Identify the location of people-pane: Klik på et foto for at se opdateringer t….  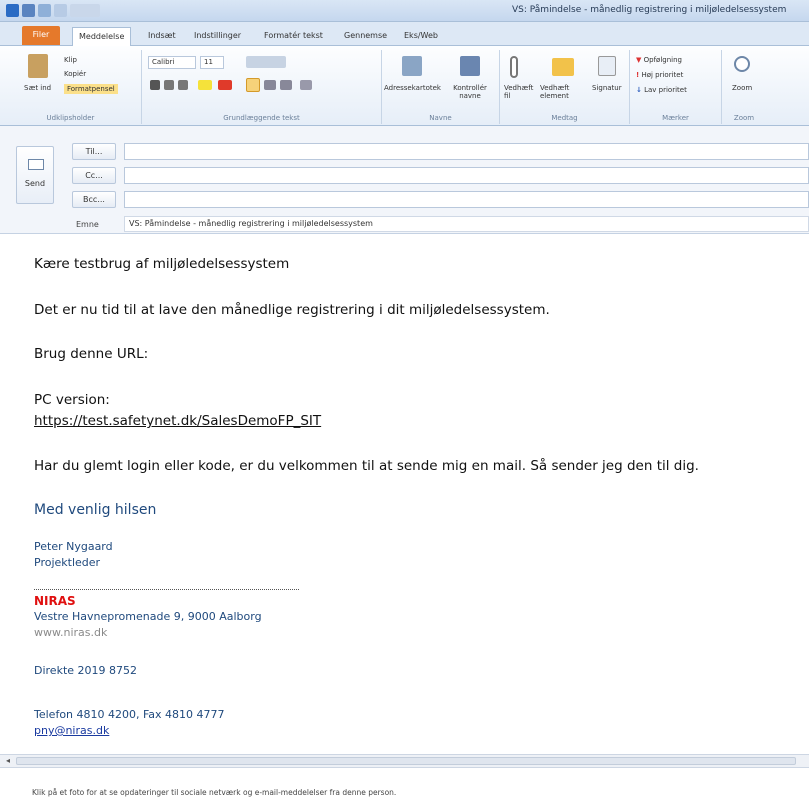
(404, 787).